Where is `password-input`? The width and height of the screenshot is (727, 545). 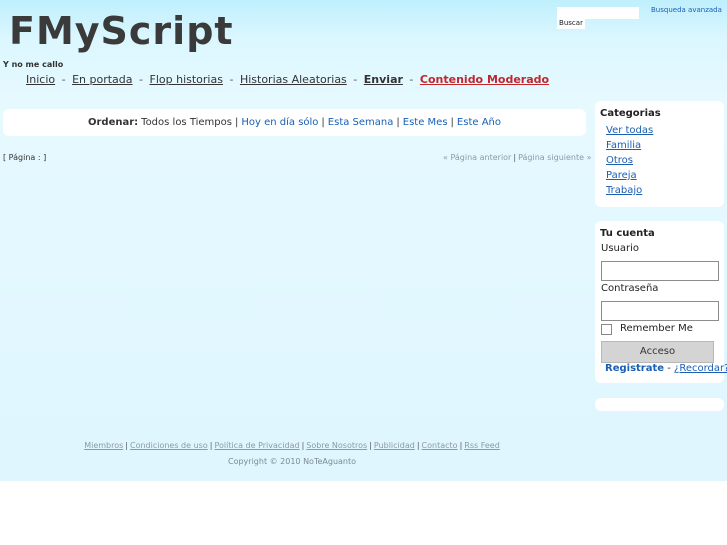
password-input is located at coordinates (660, 311).